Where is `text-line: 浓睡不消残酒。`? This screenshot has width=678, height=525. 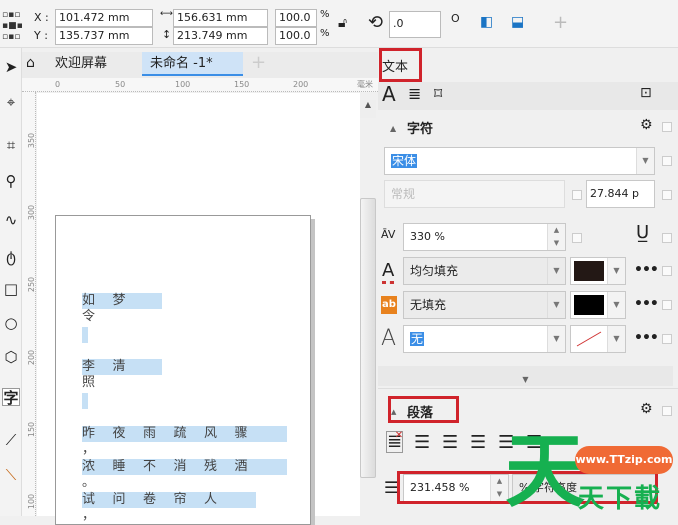
text-line: 浓睡不消残酒。 is located at coordinates (184, 474).